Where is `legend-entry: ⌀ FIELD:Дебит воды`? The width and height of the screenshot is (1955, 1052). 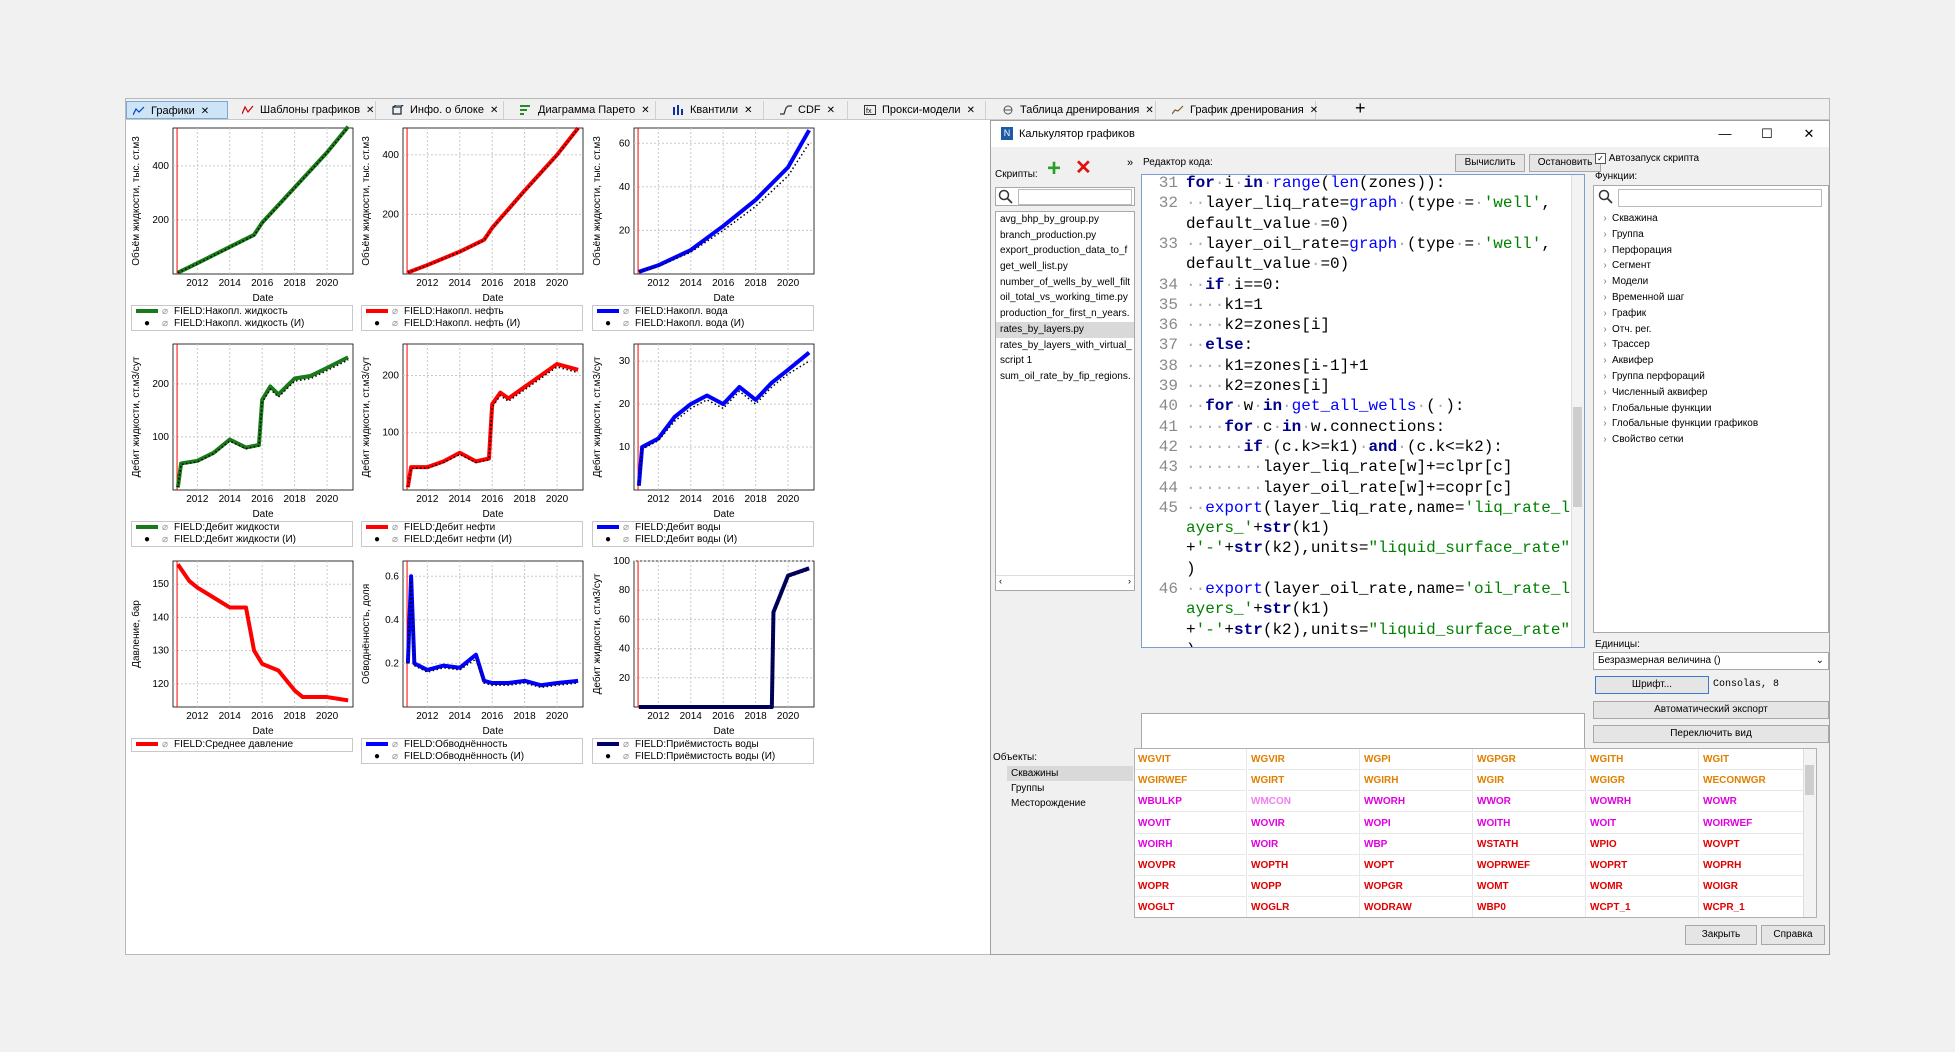 legend-entry: ⌀ FIELD:Дебит воды is located at coordinates (659, 528).